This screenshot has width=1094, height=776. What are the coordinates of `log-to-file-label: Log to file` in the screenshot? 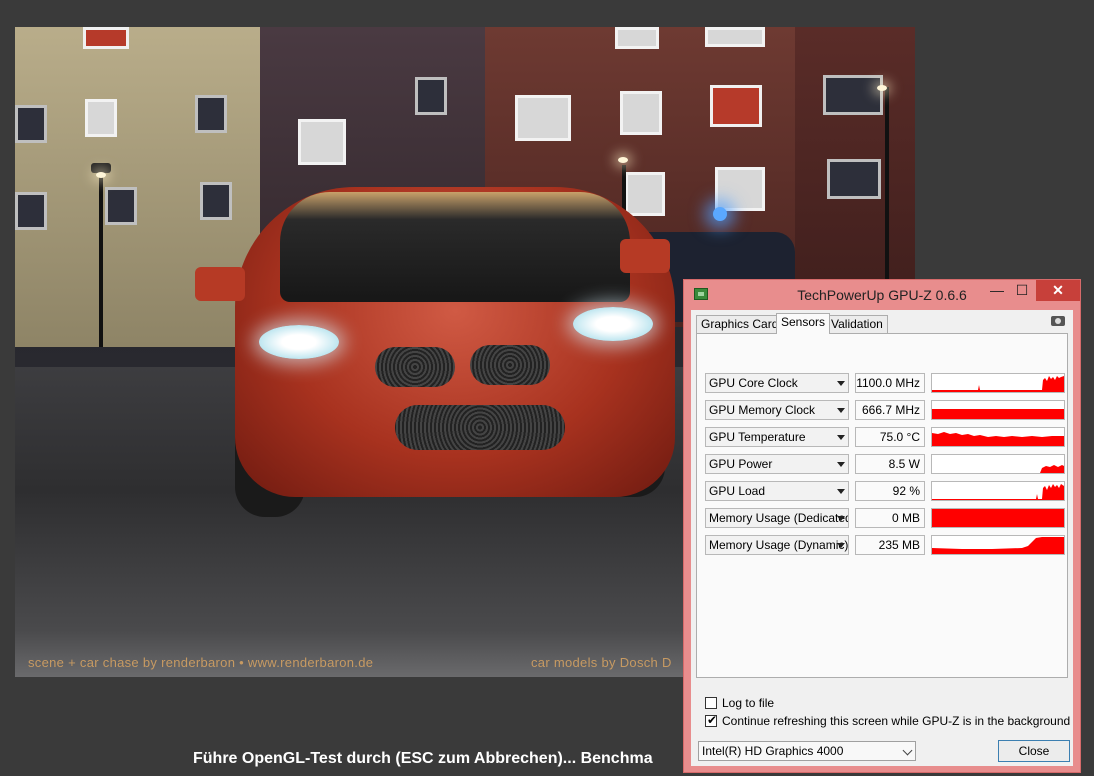 It's located at (748, 703).